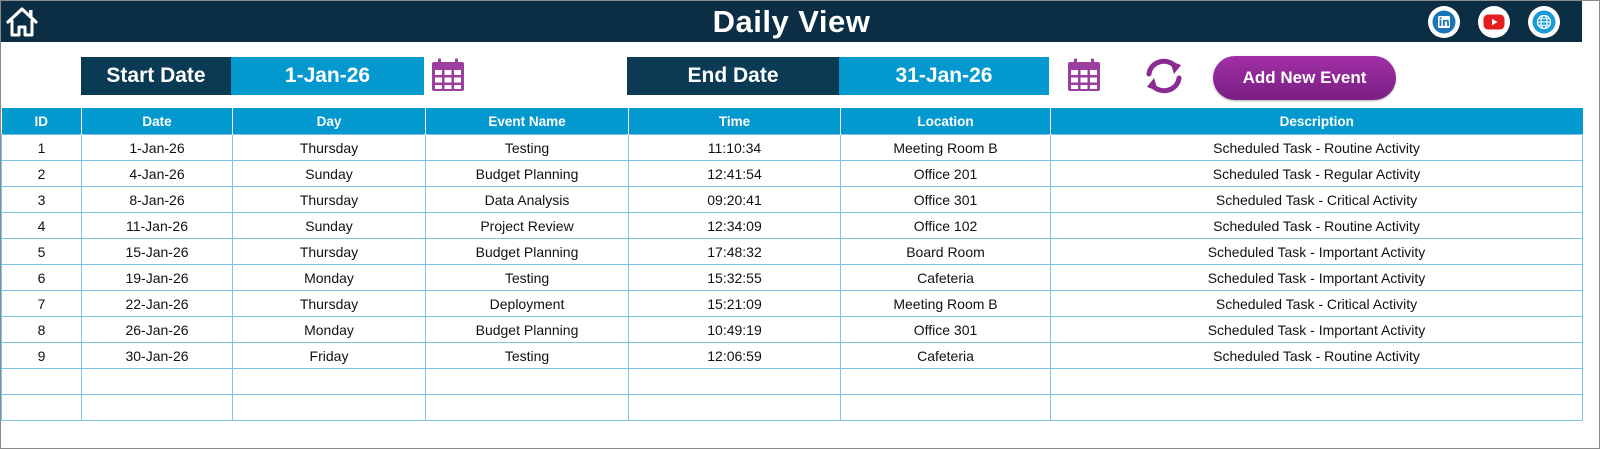  Describe the element at coordinates (22, 22) in the screenshot. I see `home-icon` at that location.